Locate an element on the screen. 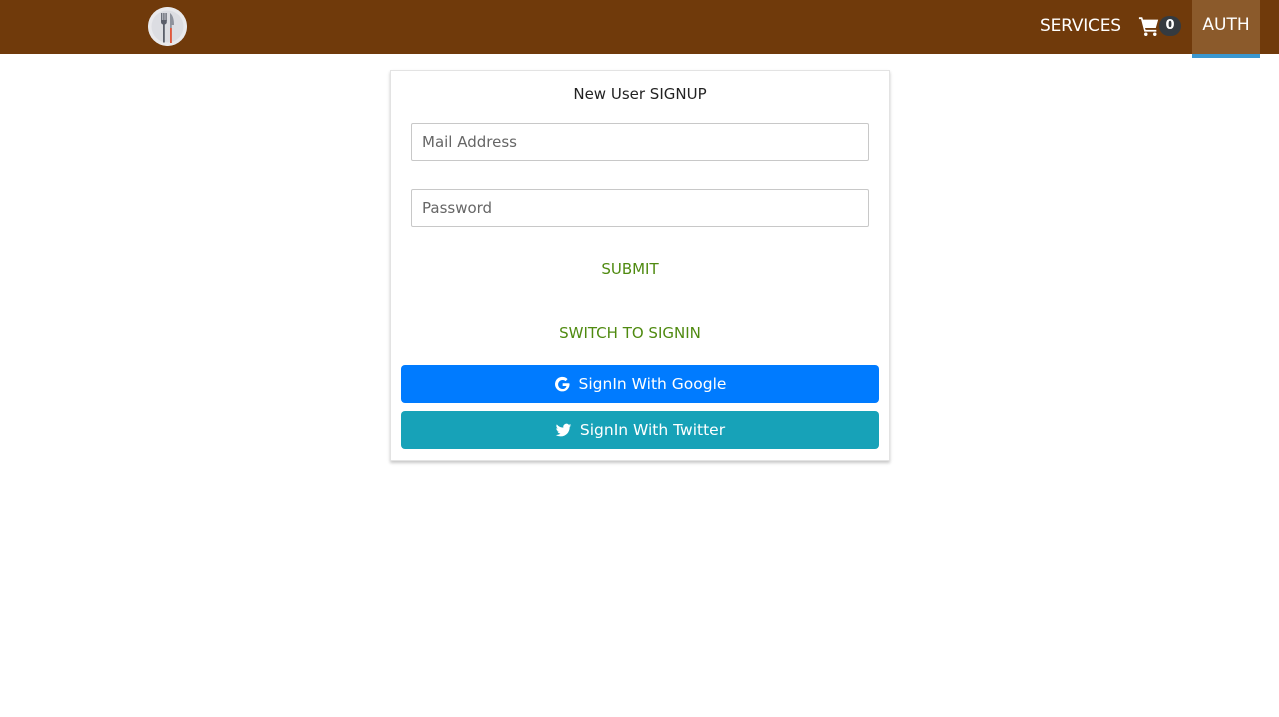  twitter-signin-label: SignIn With Twitter is located at coordinates (652, 430).